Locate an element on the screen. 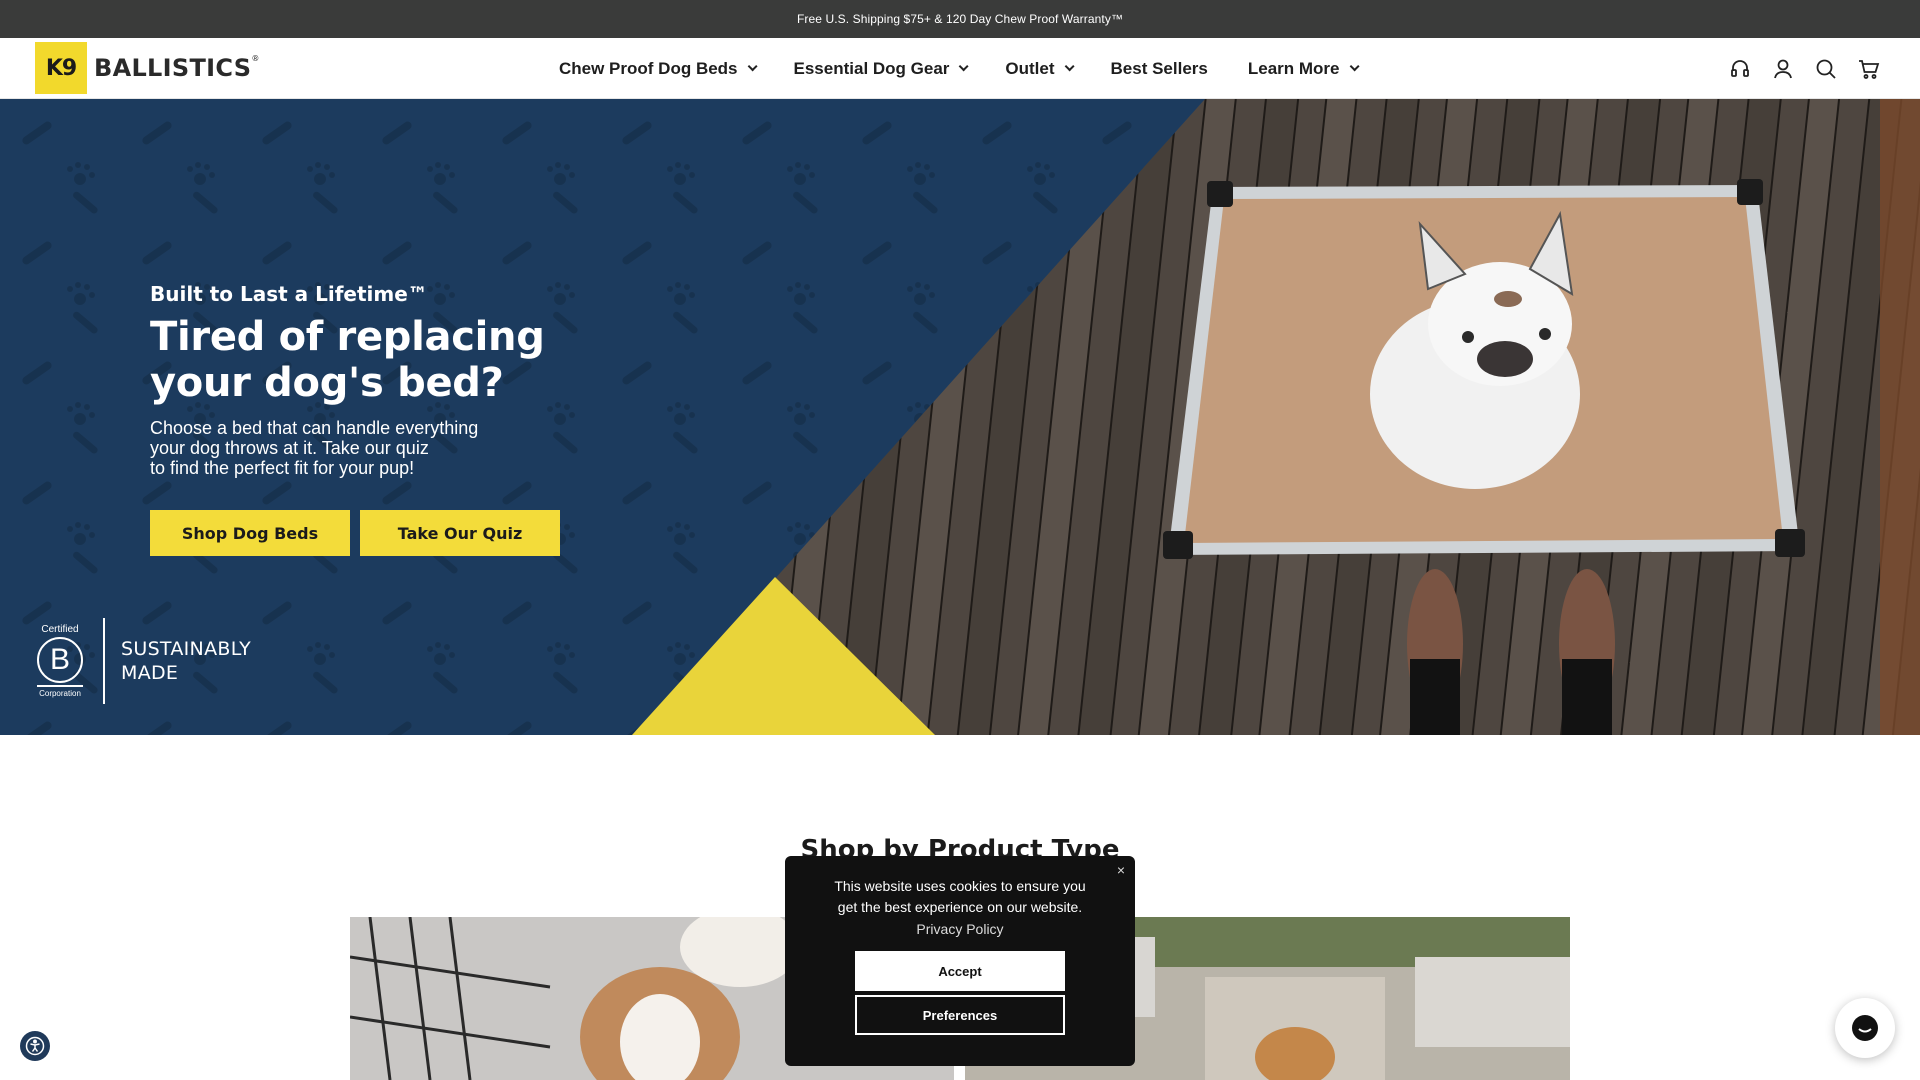  b-corp-badge: Certified B Corporation SUSTAINABLY MADE is located at coordinates (144, 661).